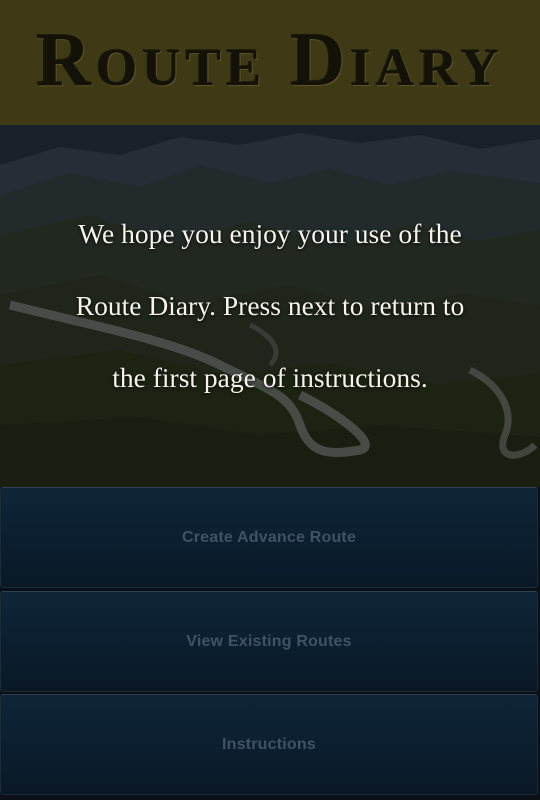  I want to click on view-existing-routes-label: View Existing Routes, so click(269, 641).